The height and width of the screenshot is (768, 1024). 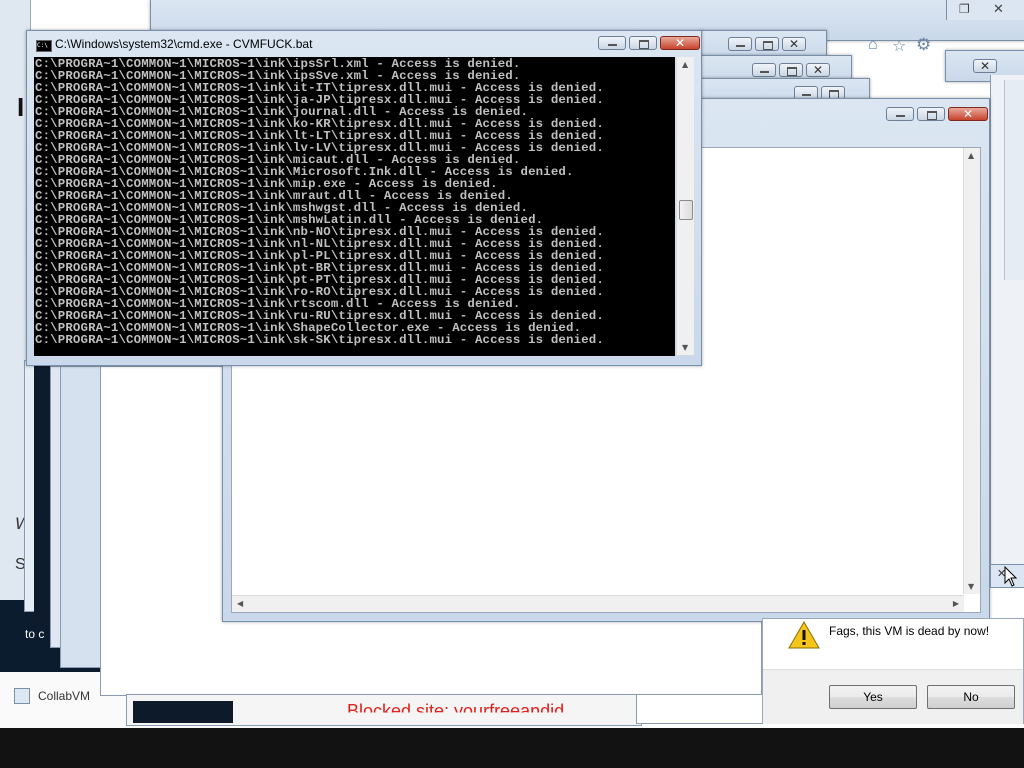 I want to click on background-letter-i: I, so click(x=21, y=107).